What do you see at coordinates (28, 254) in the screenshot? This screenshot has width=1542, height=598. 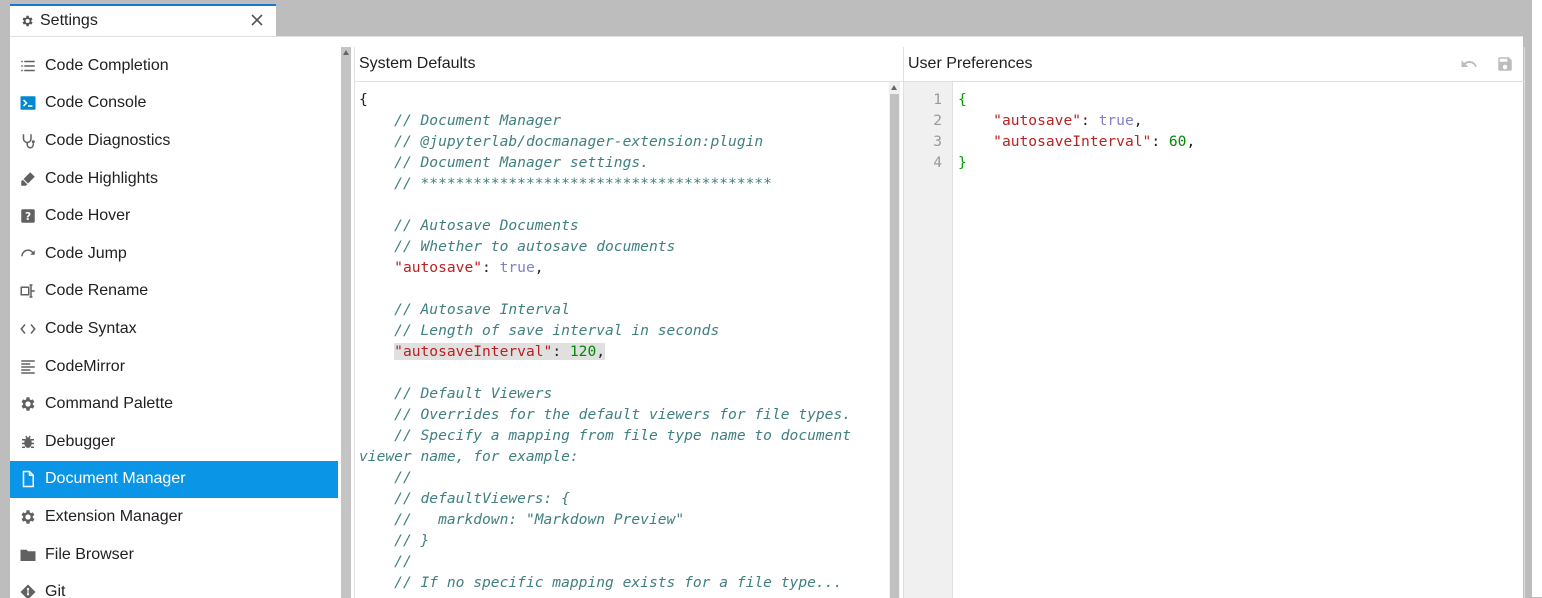 I see `jump-arrow-icon` at bounding box center [28, 254].